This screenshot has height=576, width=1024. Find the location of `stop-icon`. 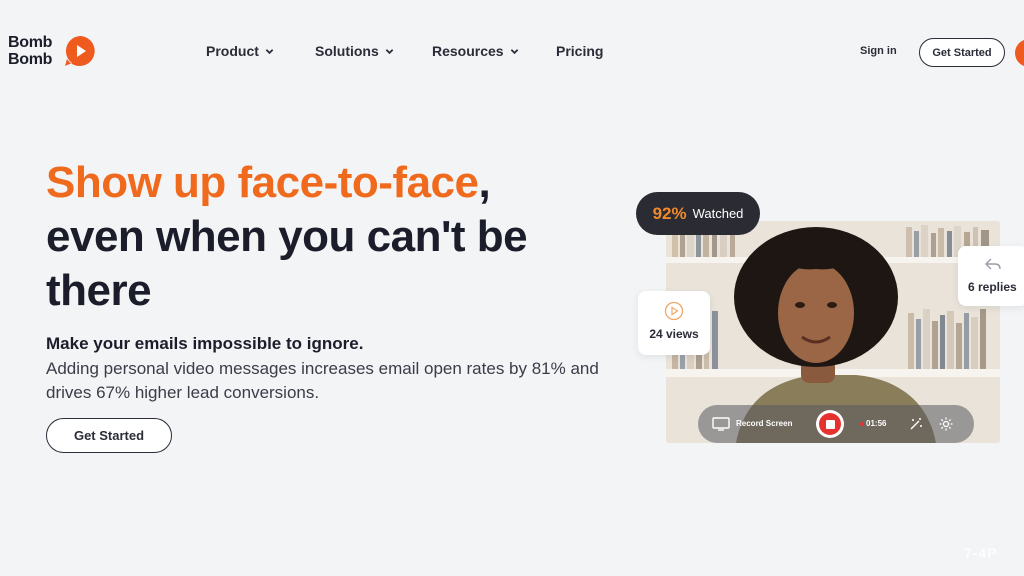

stop-icon is located at coordinates (830, 424).